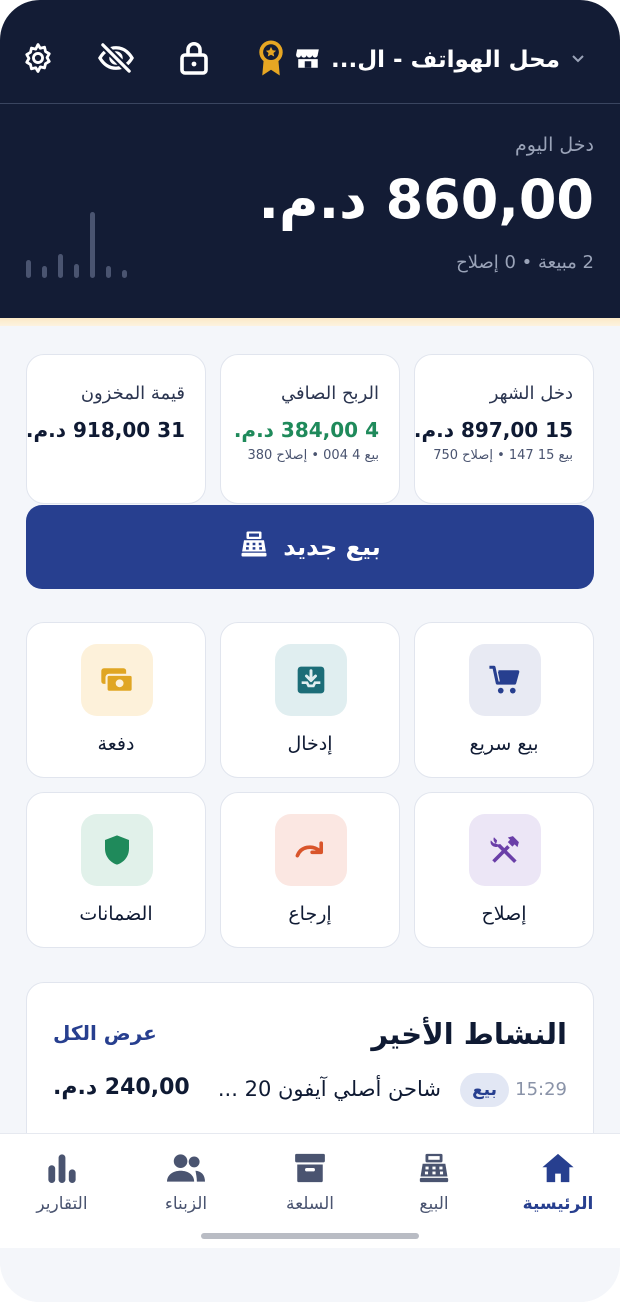 This screenshot has width=620, height=1302. I want to click on bar-chart-icon, so click(62, 1168).